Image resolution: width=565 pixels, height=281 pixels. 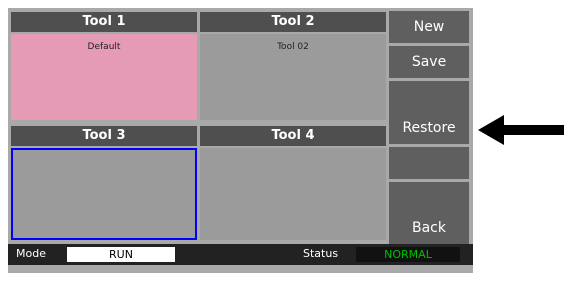 What do you see at coordinates (429, 128) in the screenshot?
I see `restore-button: Restore` at bounding box center [429, 128].